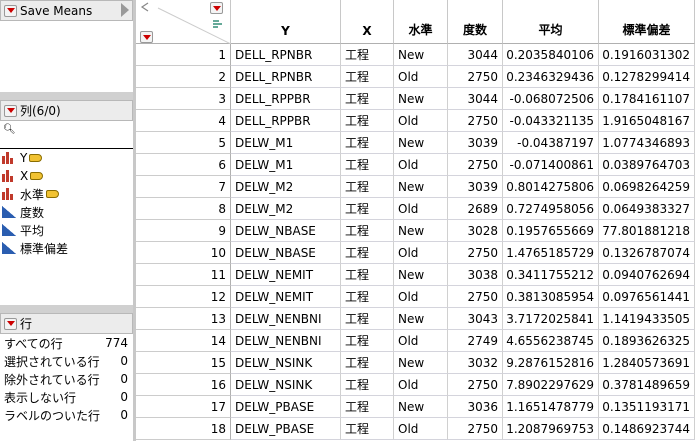 This screenshot has width=699, height=441. Describe the element at coordinates (286, 297) in the screenshot. I see `cell-col-y: DELW_NEMIT` at that location.